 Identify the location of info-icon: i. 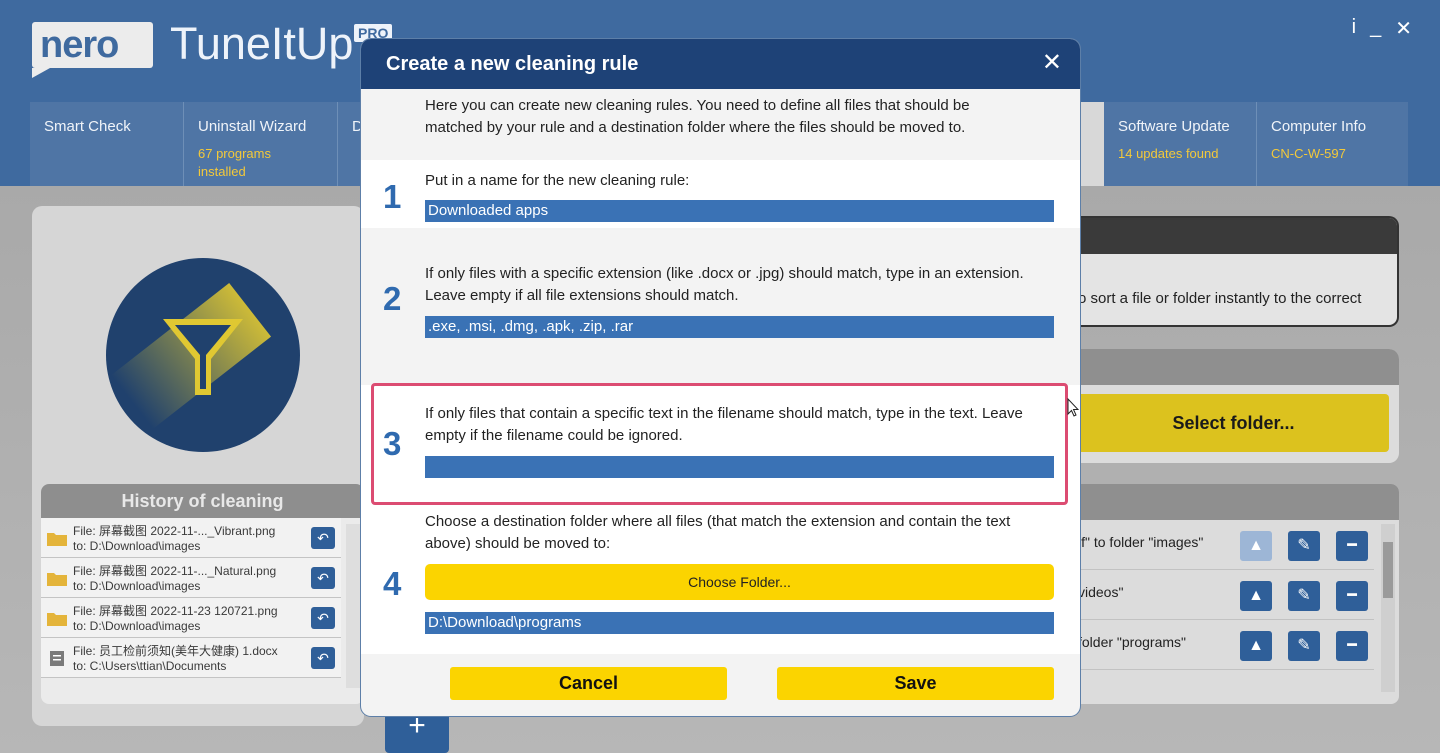
(1354, 28).